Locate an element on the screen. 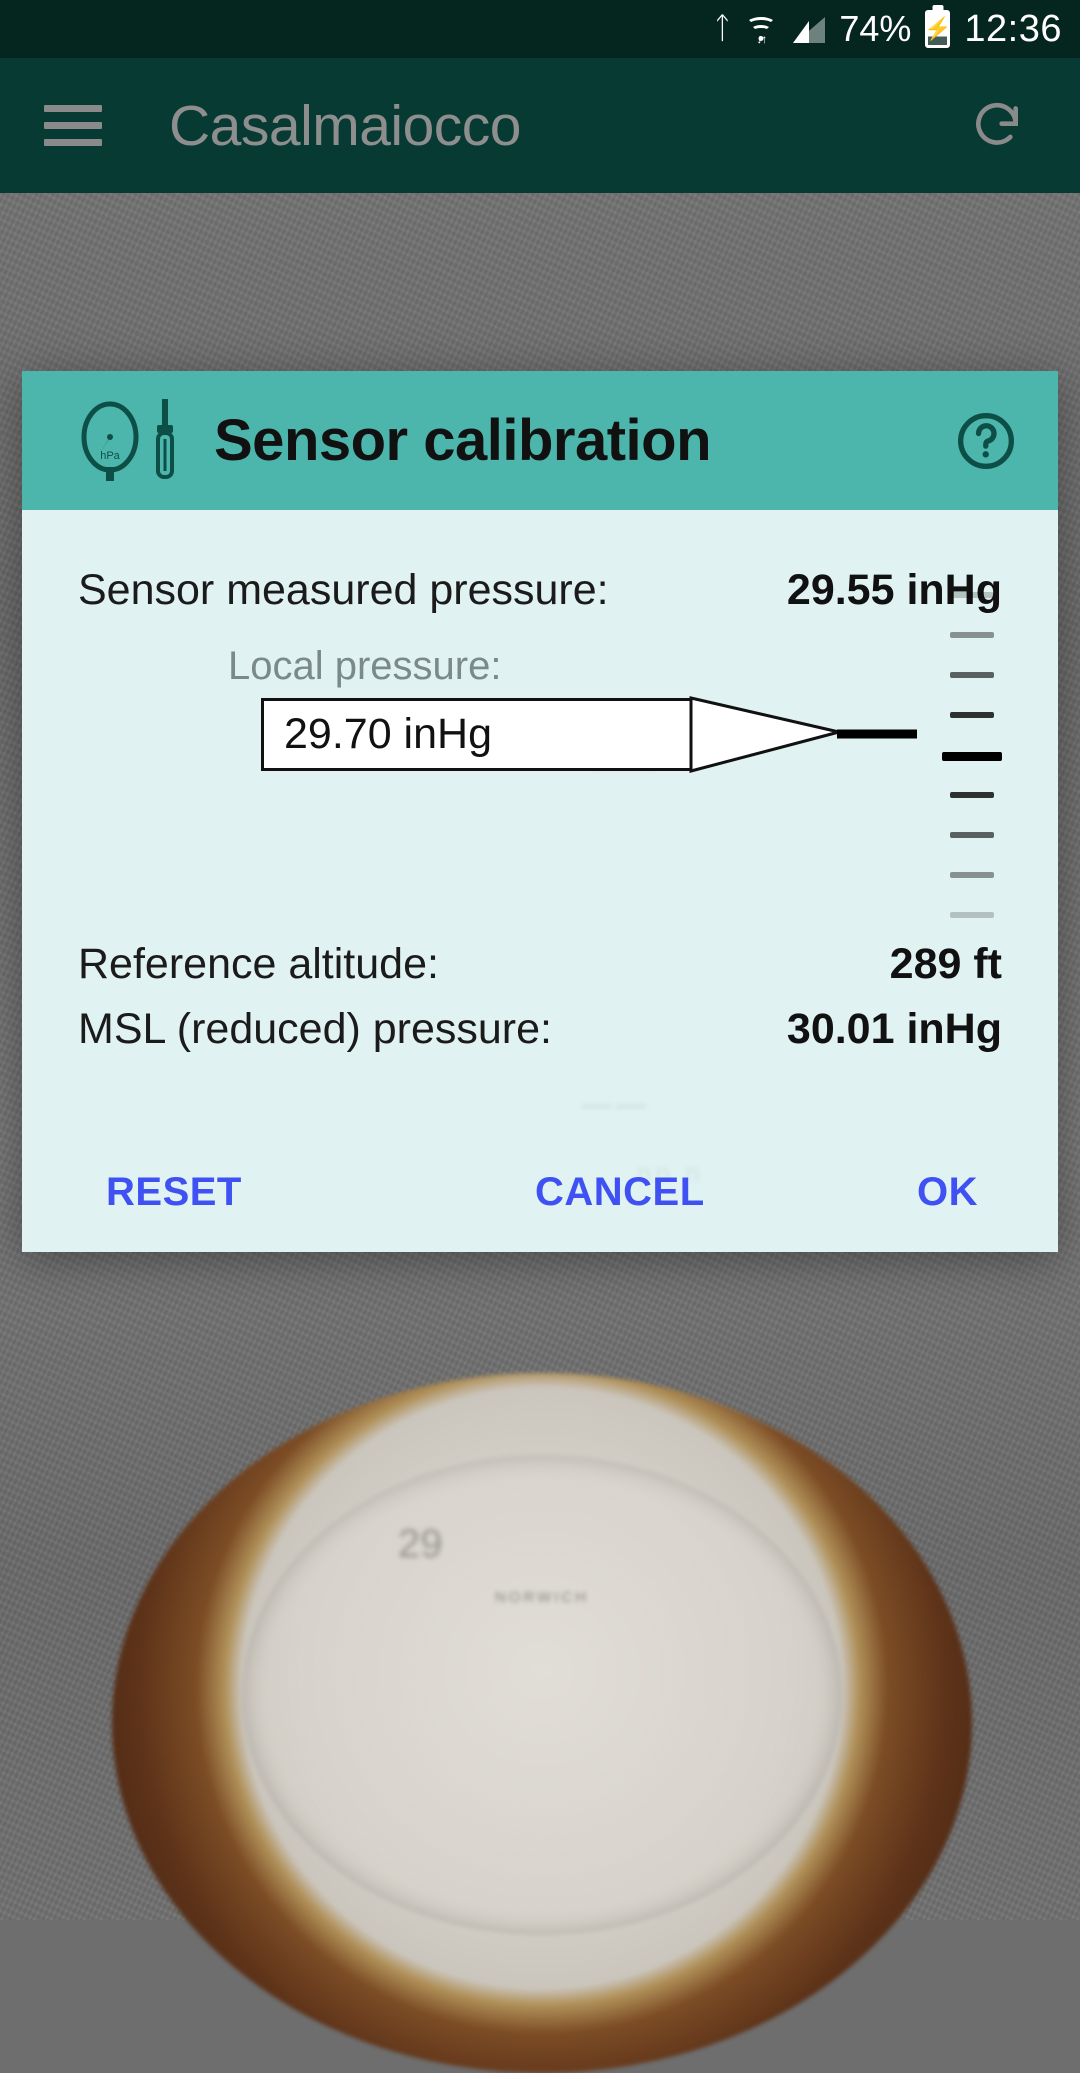 The width and height of the screenshot is (1080, 2073). local-pressure-input-wrap is located at coordinates (589, 734).